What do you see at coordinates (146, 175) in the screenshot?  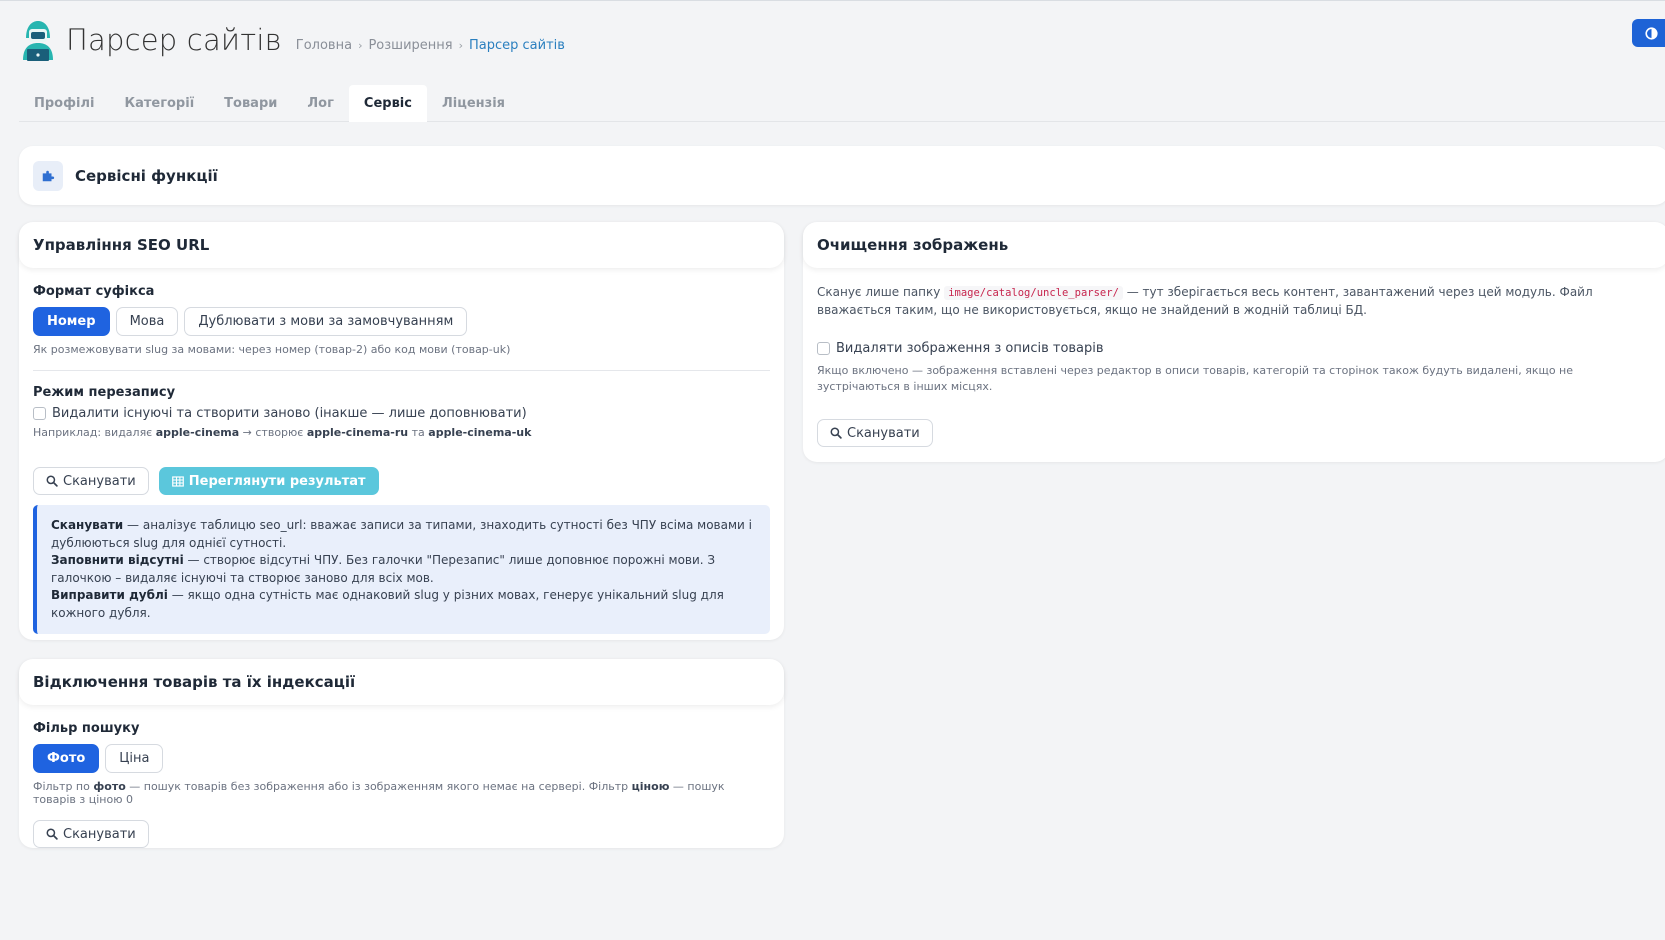 I see `service-title: Сервісні функції` at bounding box center [146, 175].